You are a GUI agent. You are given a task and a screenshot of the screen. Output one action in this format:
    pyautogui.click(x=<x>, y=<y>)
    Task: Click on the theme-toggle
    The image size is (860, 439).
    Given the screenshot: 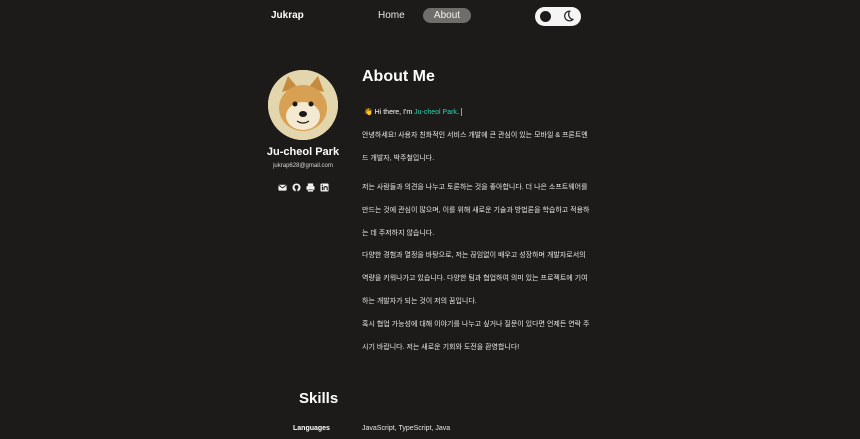 What is the action you would take?
    pyautogui.click(x=558, y=16)
    